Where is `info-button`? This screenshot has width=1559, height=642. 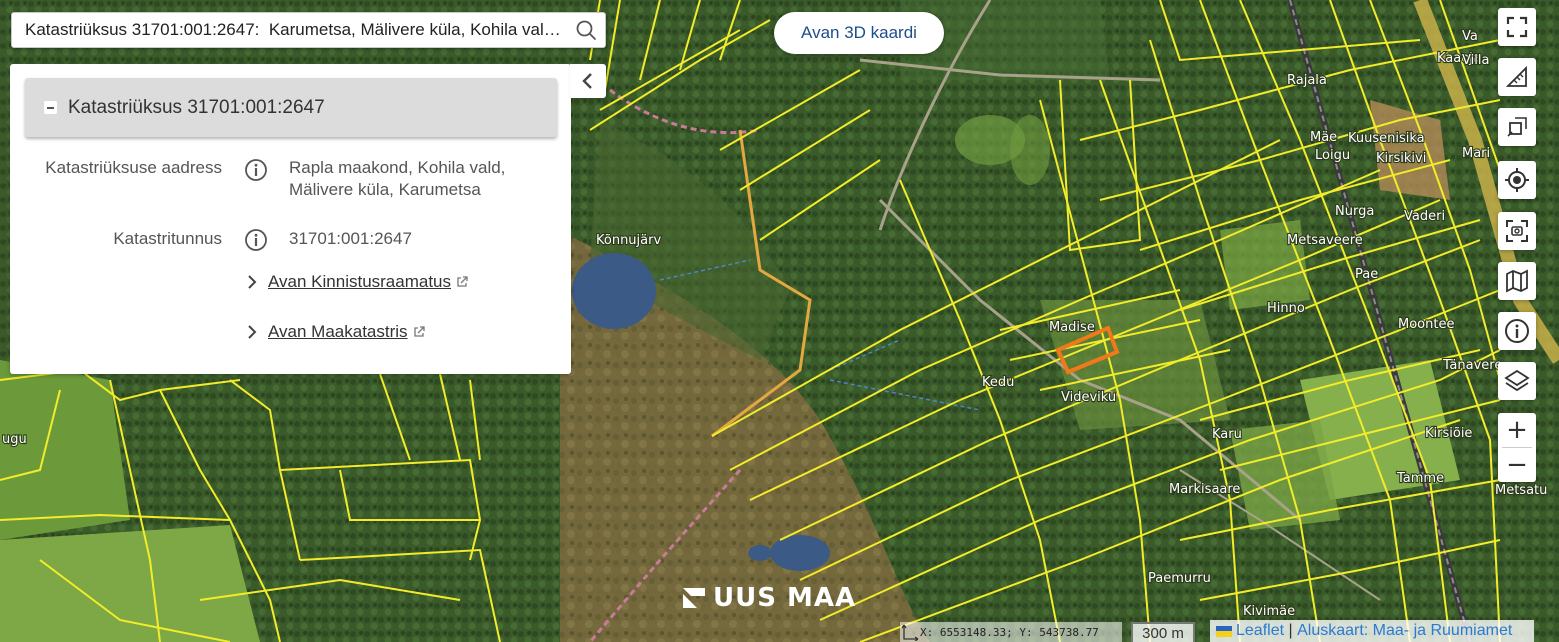 info-button is located at coordinates (1517, 331).